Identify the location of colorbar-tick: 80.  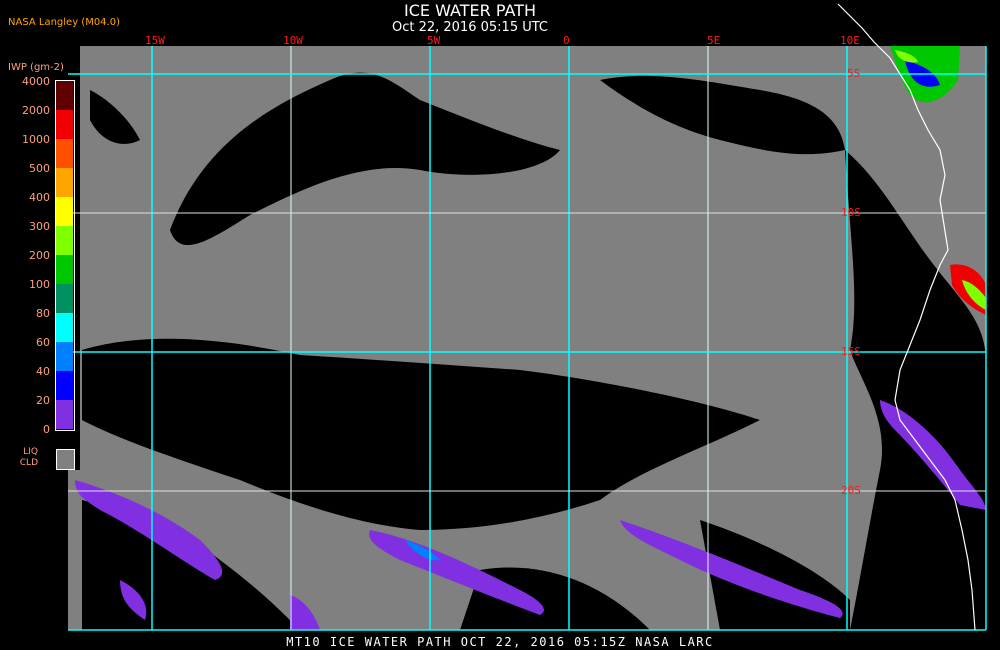
(43, 313).